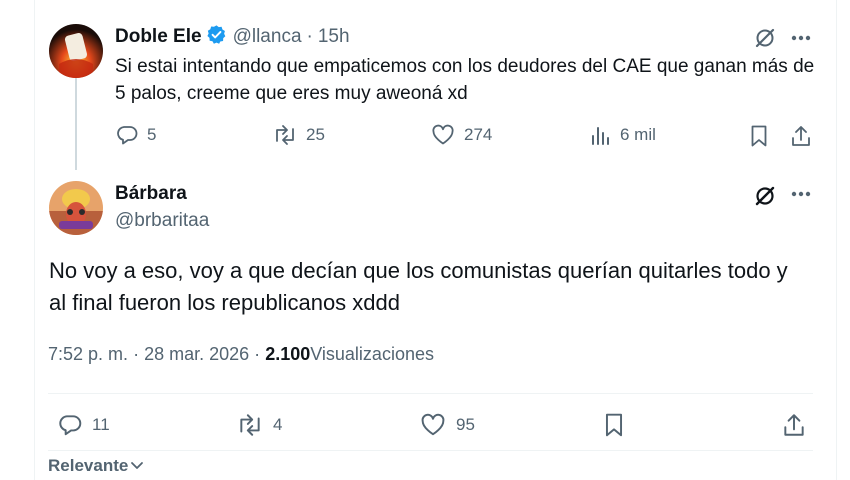 The height and width of the screenshot is (480, 850). I want to click on repost-count: 4, so click(278, 424).